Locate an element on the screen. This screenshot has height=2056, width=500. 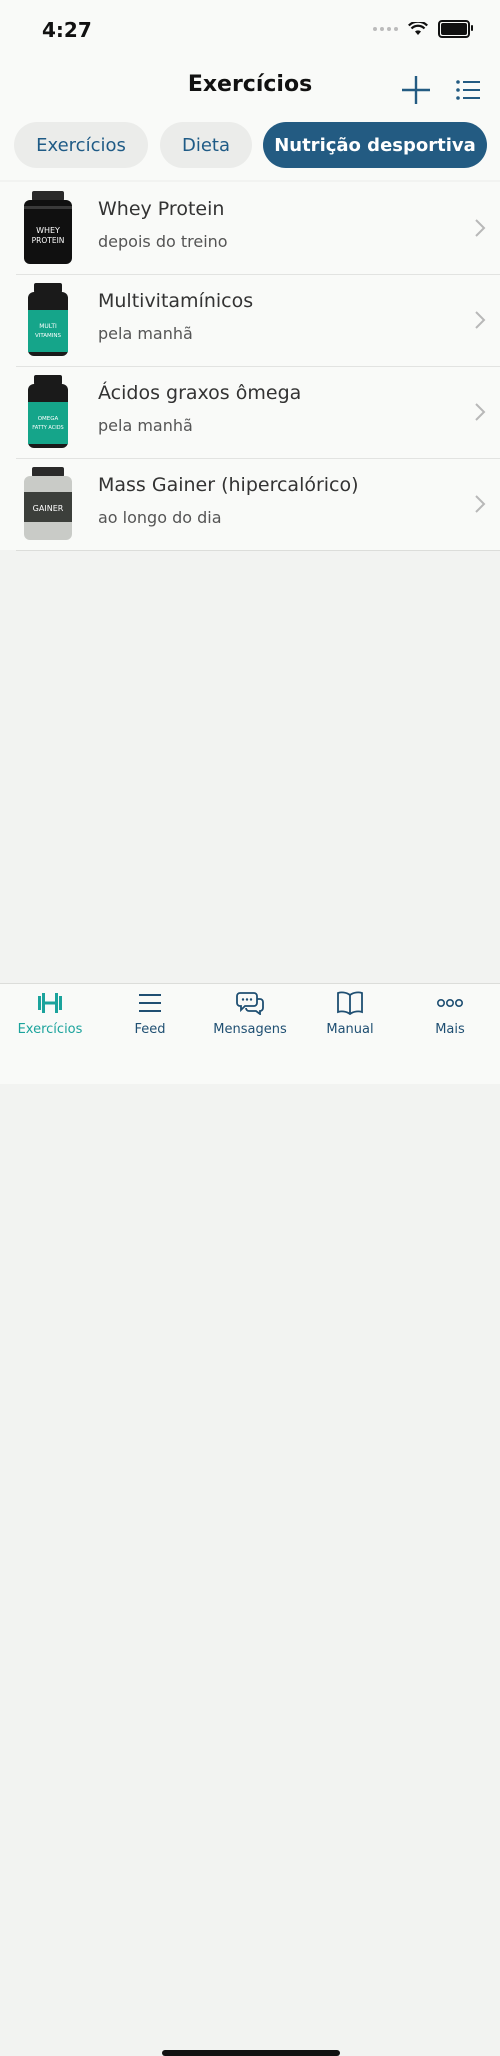
dumbbell-icon is located at coordinates (50, 1003).